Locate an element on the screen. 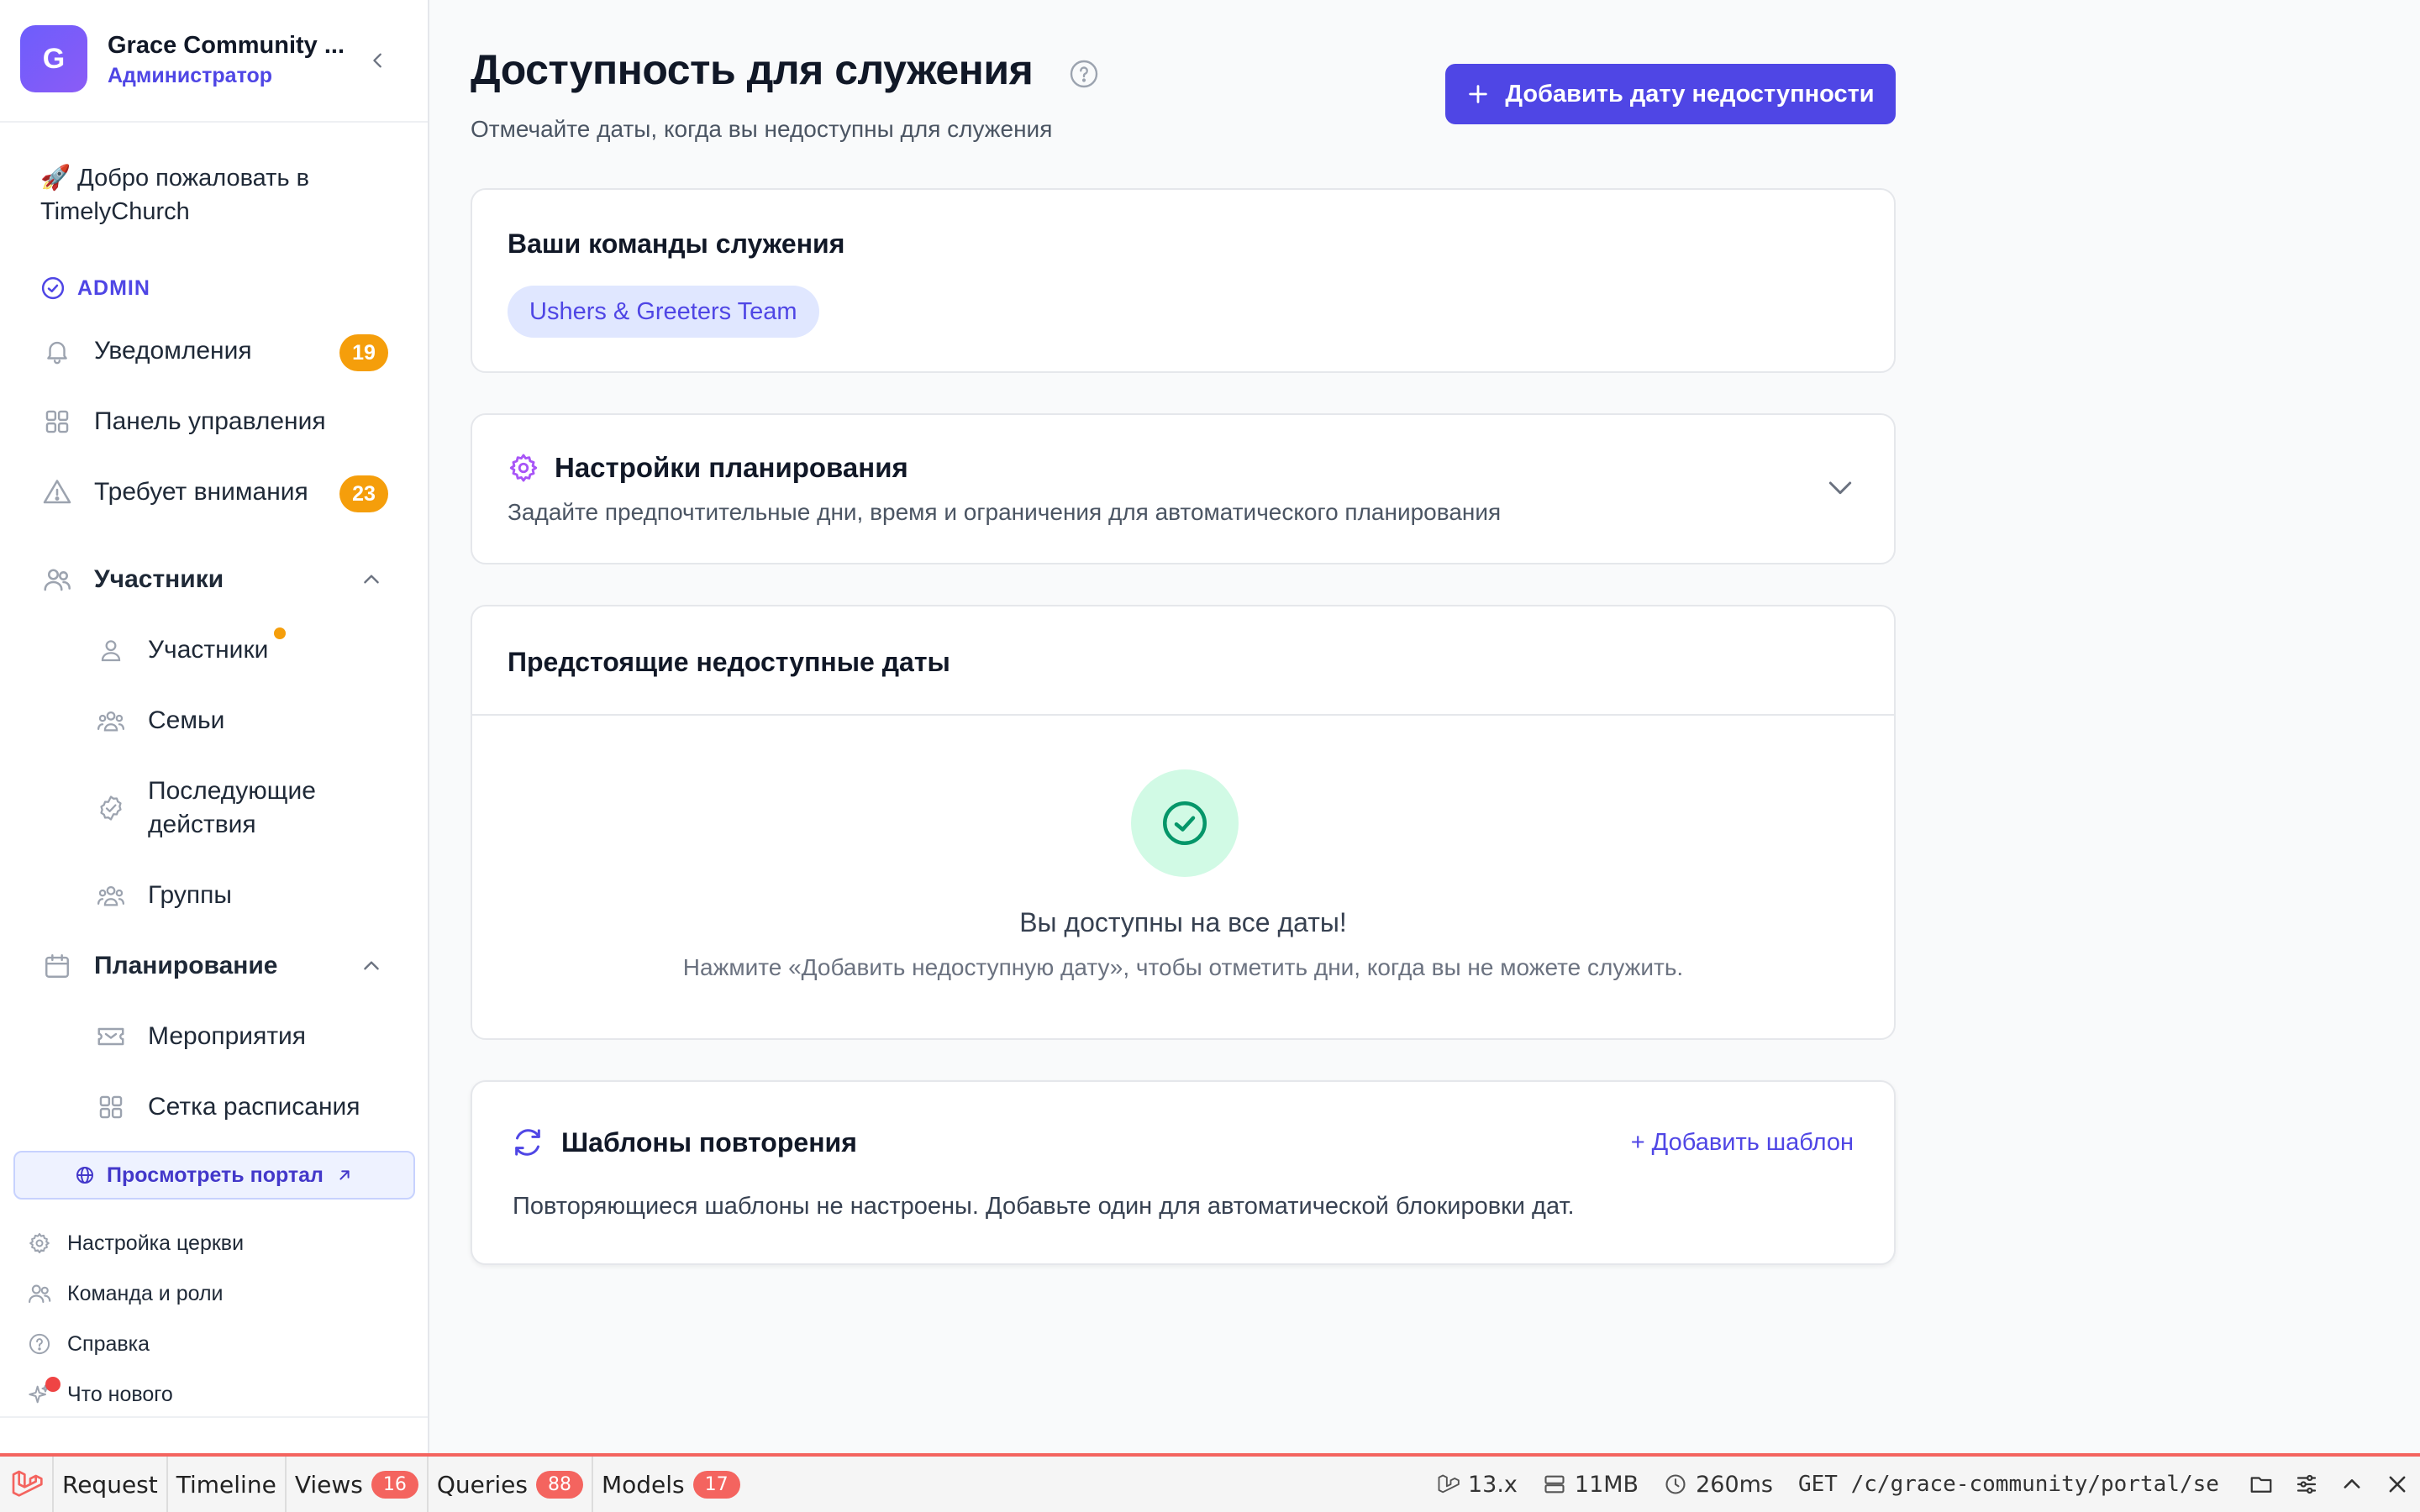 The height and width of the screenshot is (1512, 2420). sidebar-item-events: Мероприятия is located at coordinates (243, 1036).